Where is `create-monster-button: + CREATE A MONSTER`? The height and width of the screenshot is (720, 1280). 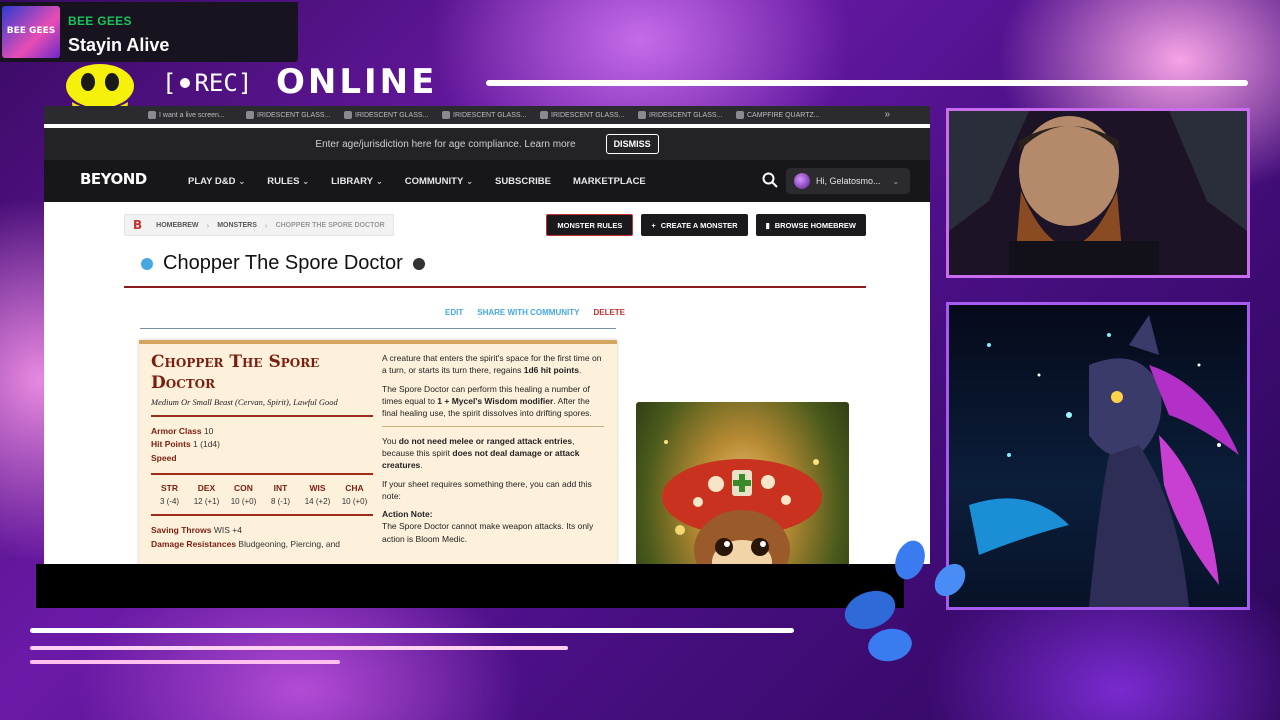 create-monster-button: + CREATE A MONSTER is located at coordinates (694, 225).